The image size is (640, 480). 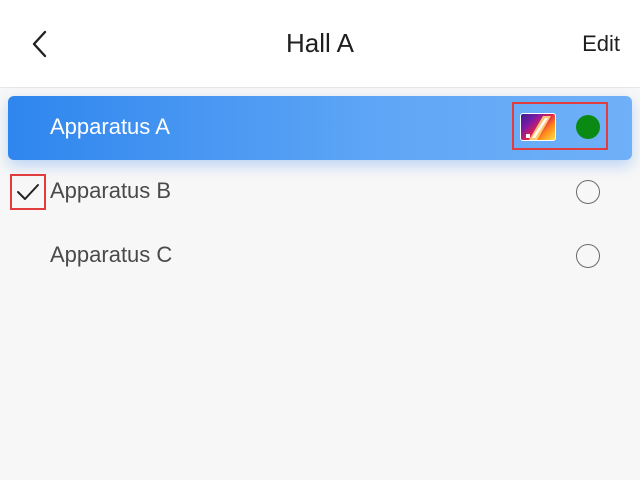 I want to click on list-item-apparatus-b: Apparatus B, so click(x=320, y=192).